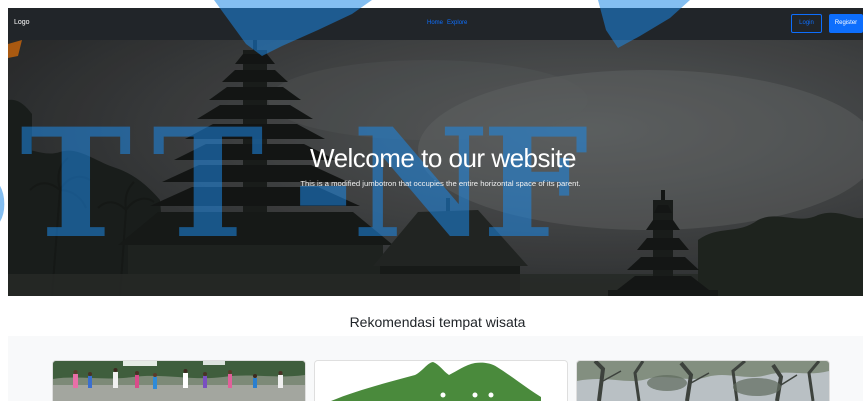  I want to click on login-button: Login, so click(806, 23).